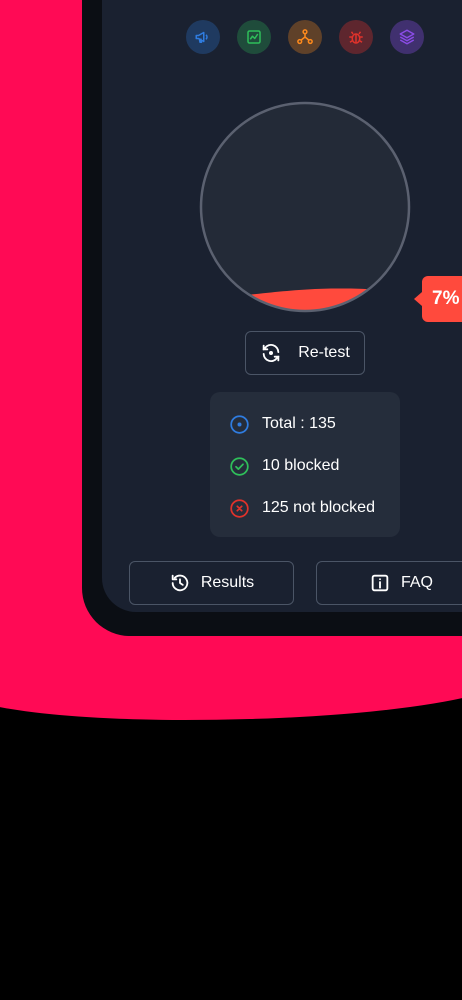  Describe the element at coordinates (442, 299) in the screenshot. I see `percent-label: 7%` at that location.